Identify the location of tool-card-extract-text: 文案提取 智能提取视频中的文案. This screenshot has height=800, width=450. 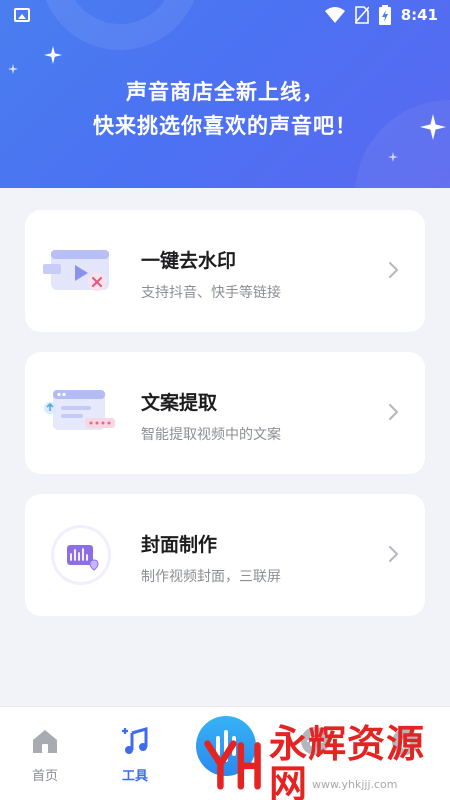
(225, 413).